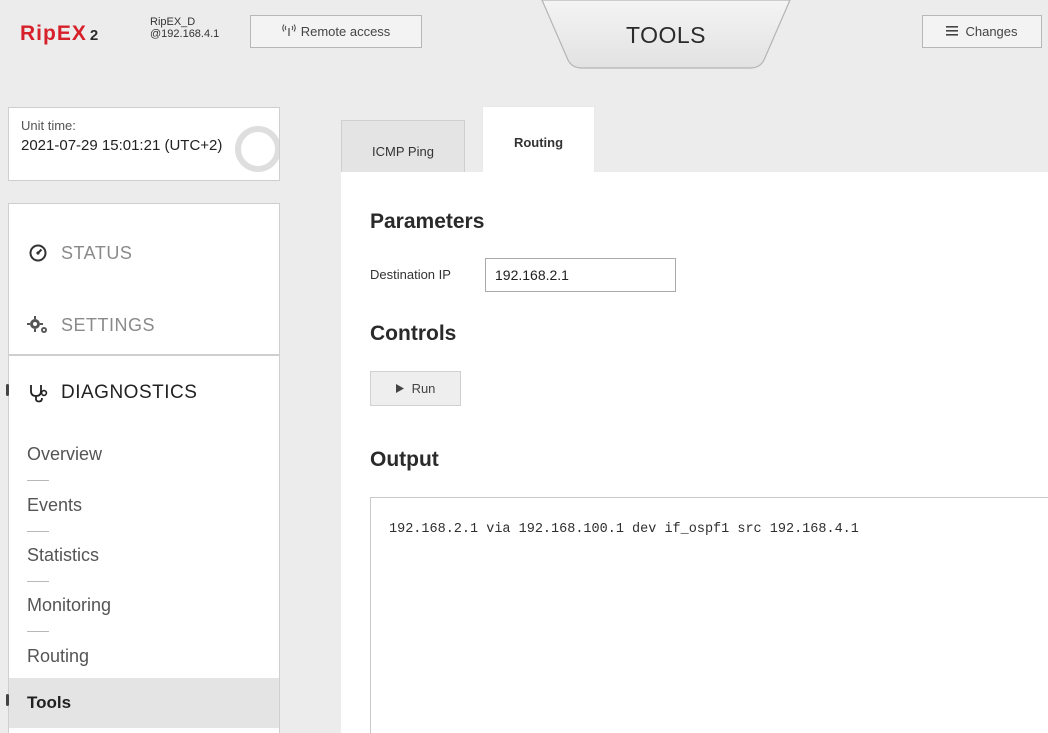  Describe the element at coordinates (38, 253) in the screenshot. I see `gauge-icon` at that location.